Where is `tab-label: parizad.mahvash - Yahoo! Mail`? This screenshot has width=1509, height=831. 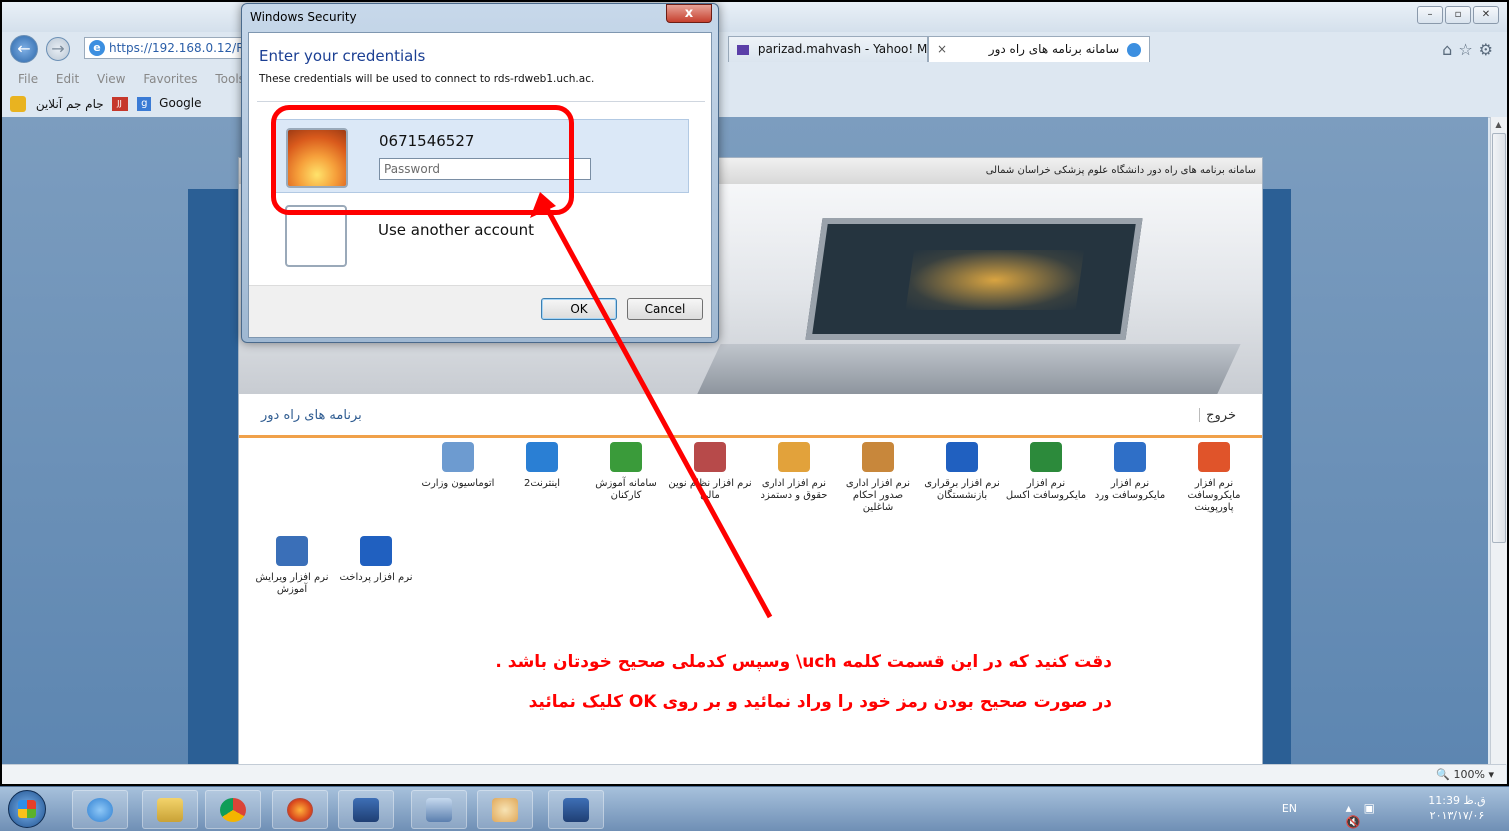 tab-label: parizad.mahvash - Yahoo! Mail is located at coordinates (842, 49).